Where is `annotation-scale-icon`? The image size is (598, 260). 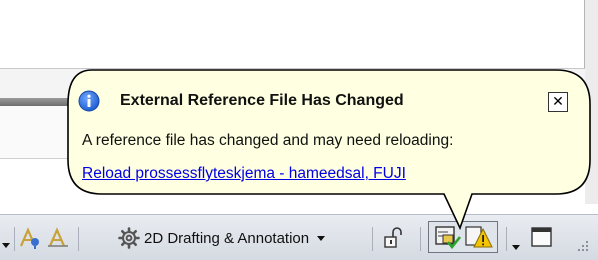
annotation-scale-icon is located at coordinates (30, 238).